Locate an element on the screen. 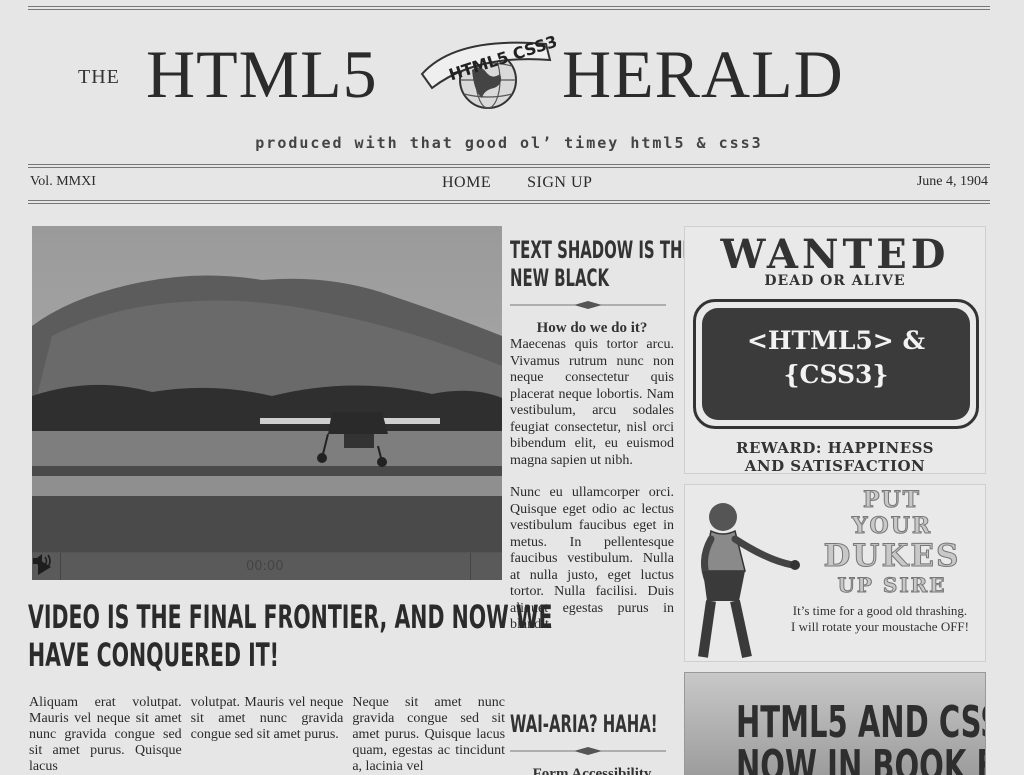 The image size is (1024, 775). wanted-reward: REWARD: HAPPINESS AND SATISFACTION is located at coordinates (835, 457).